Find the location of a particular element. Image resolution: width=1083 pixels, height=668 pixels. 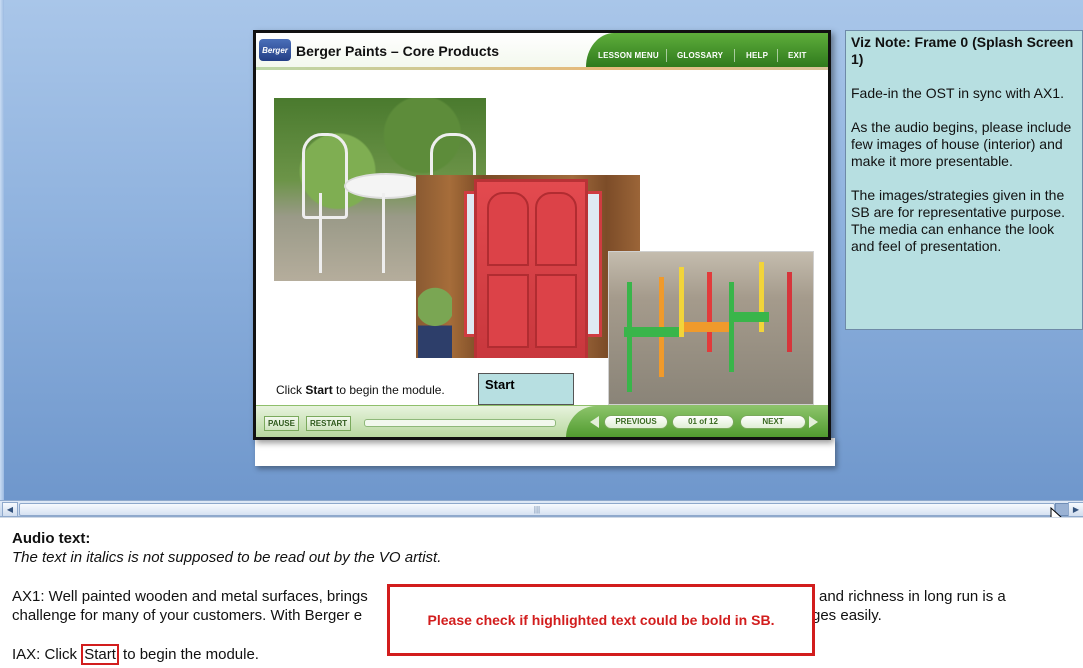

previous-button: PREVIOUS is located at coordinates (636, 422).